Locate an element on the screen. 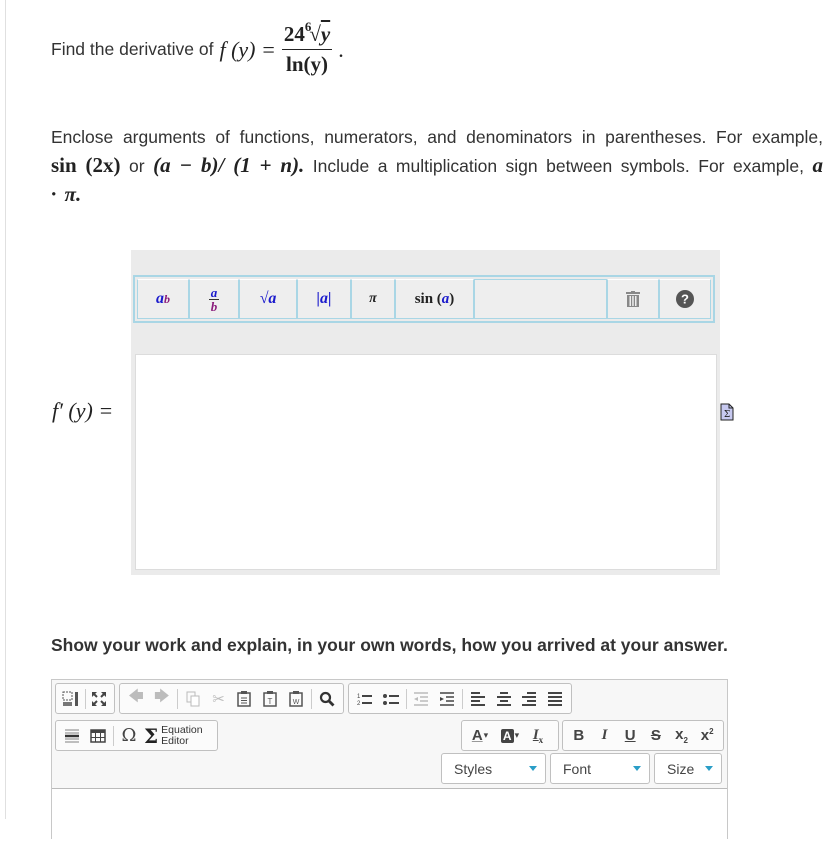  redo-icon: 🡆 is located at coordinates (162, 696).